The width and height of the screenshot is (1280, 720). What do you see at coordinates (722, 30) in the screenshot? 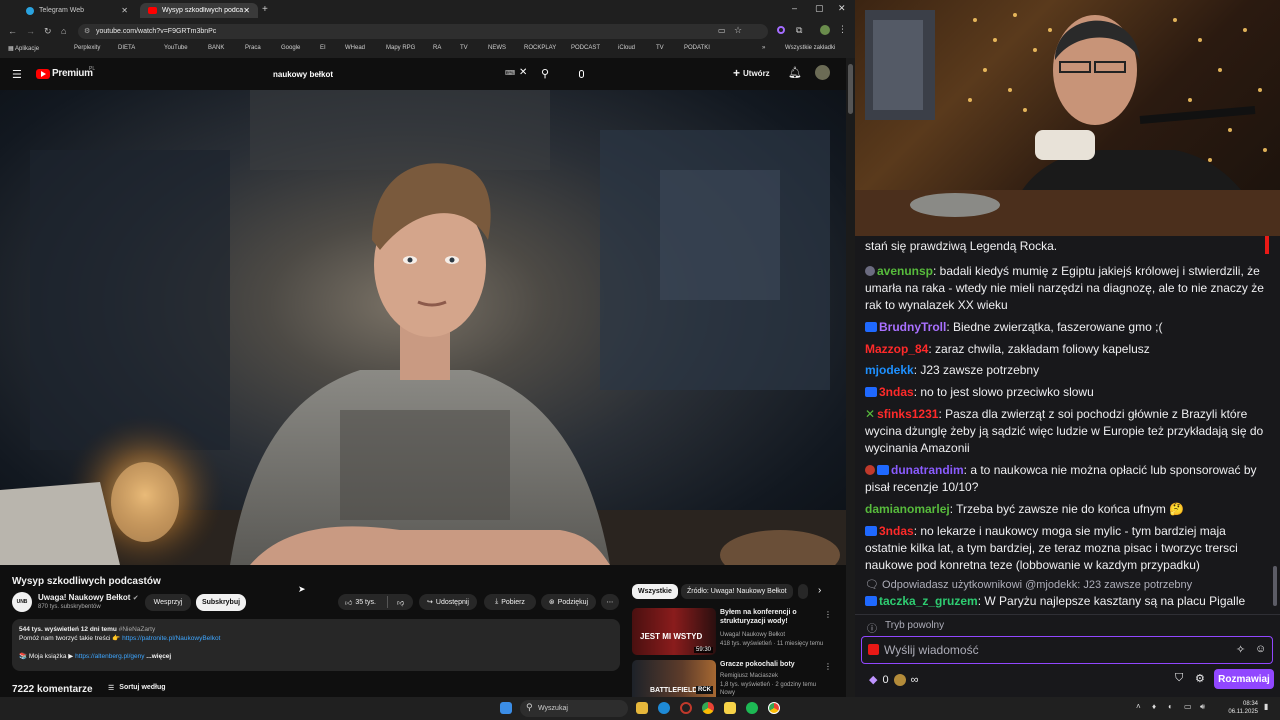
I see `cast-icon: ▭` at bounding box center [722, 30].